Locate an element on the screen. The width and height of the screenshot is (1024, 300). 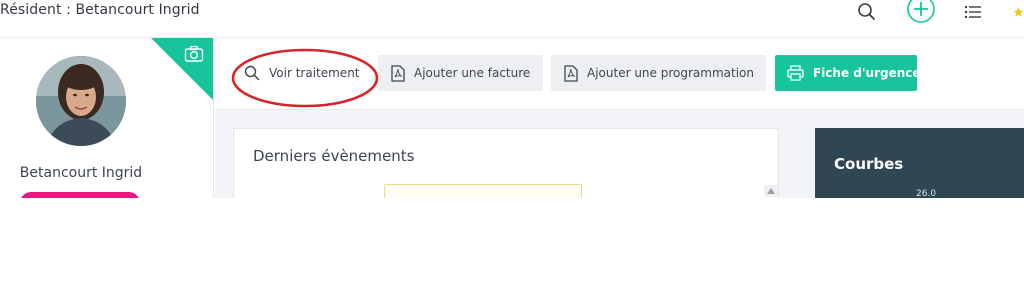
add-circle-icon is located at coordinates (921, 12).